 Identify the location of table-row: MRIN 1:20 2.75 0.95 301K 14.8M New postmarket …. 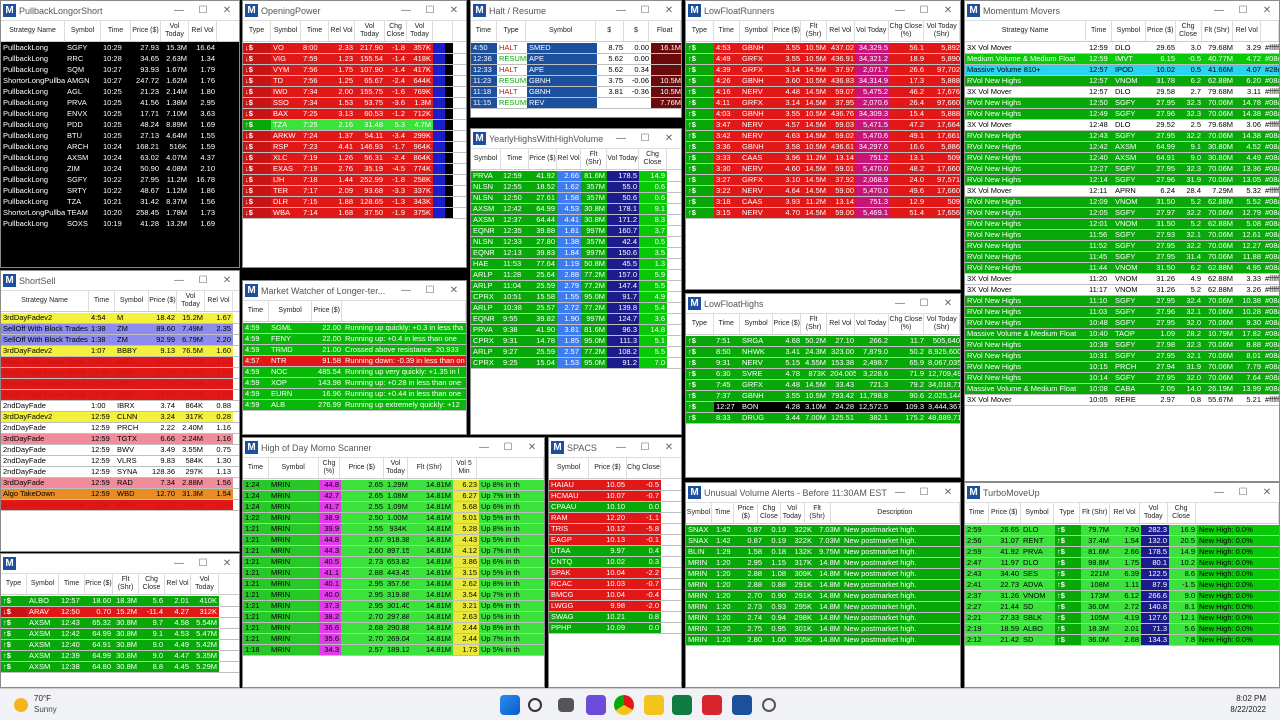
(823, 629).